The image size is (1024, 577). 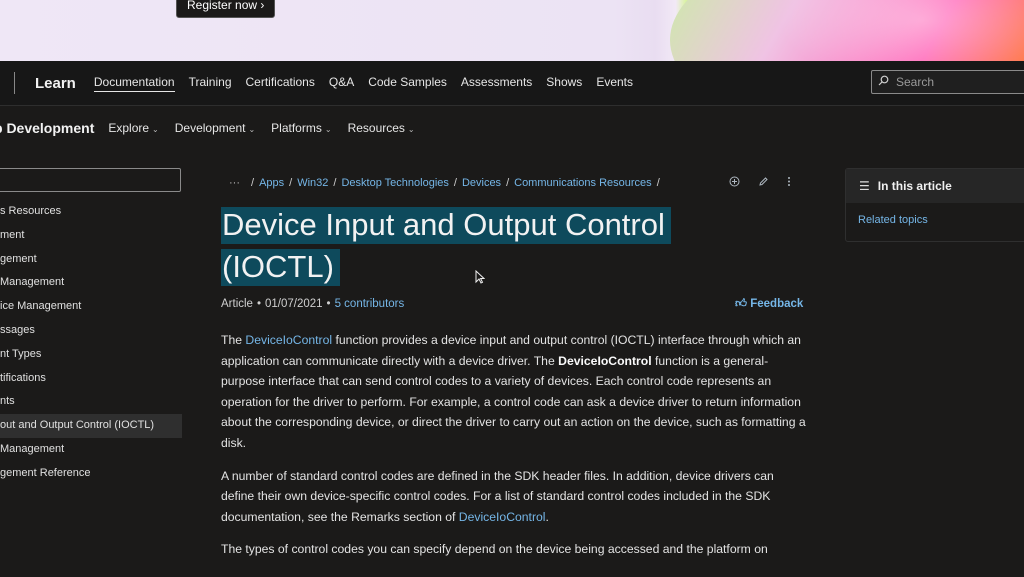 I want to click on nav-documentation: Documentation, so click(x=134, y=83).